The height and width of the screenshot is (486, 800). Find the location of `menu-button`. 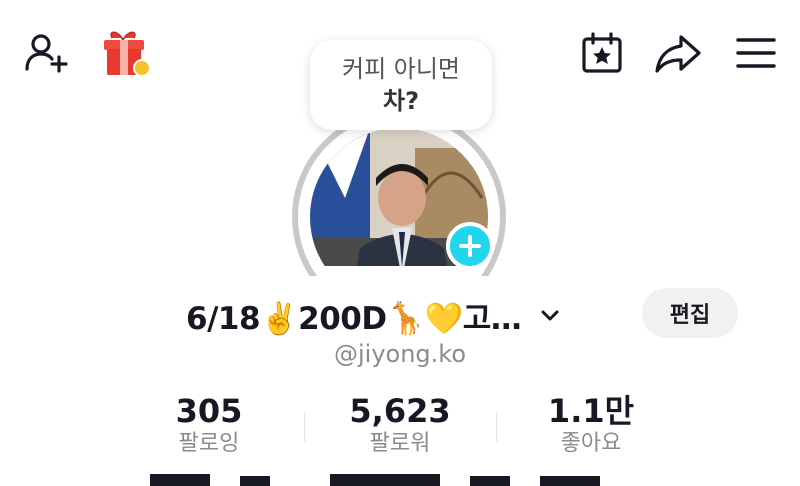

menu-button is located at coordinates (756, 53).